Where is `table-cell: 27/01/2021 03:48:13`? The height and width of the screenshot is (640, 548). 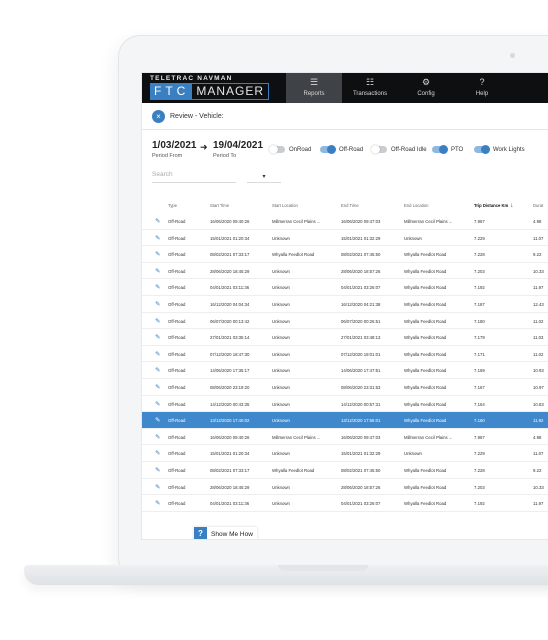 table-cell: 27/01/2021 03:48:13 is located at coordinates (361, 338).